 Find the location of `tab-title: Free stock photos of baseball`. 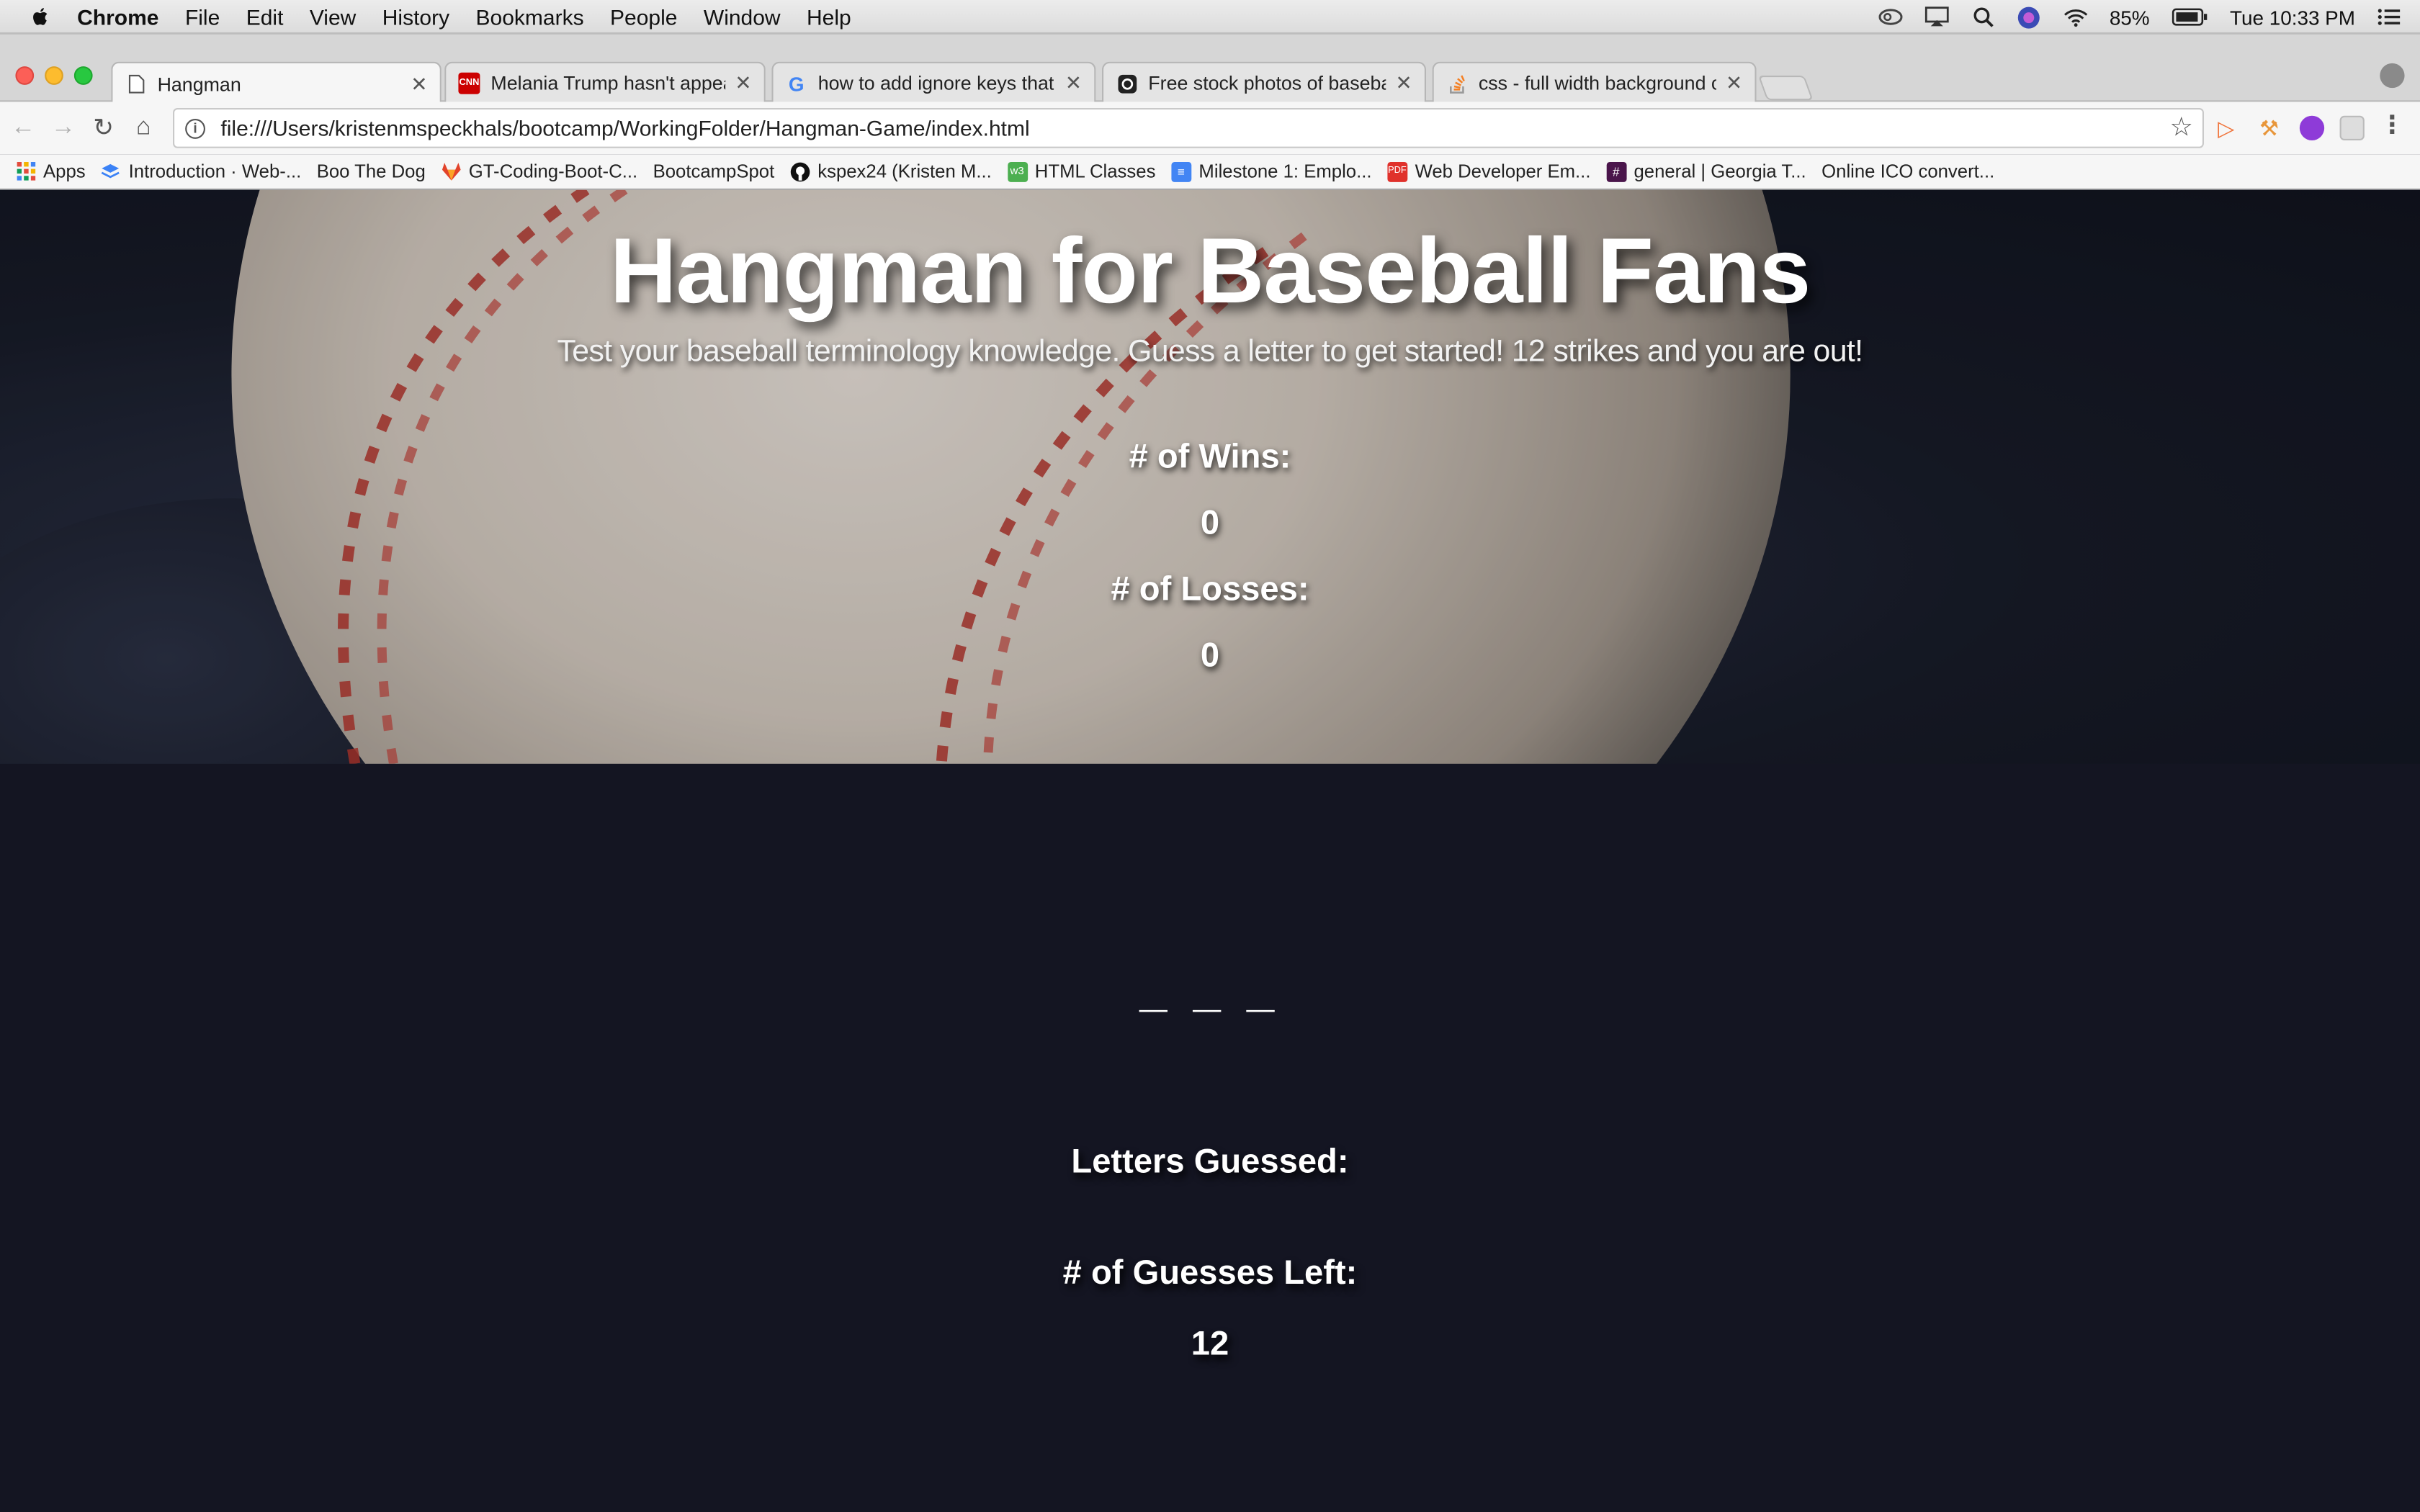

tab-title: Free stock photos of baseball is located at coordinates (1267, 83).